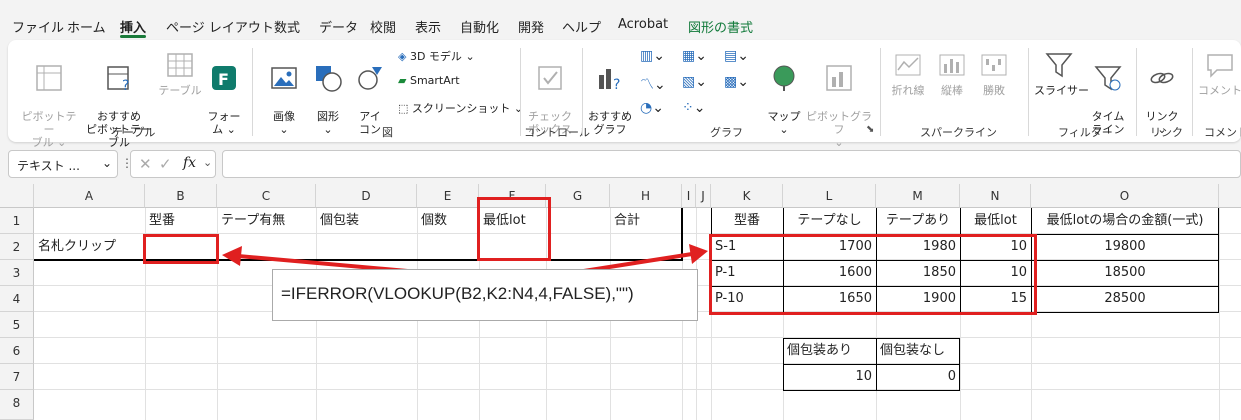 The height and width of the screenshot is (420, 1241). What do you see at coordinates (485, 295) in the screenshot?
I see `formula-callout: =IFERROR(VLOOKUP(B2,K2:N4,4,FALSE),"")` at bounding box center [485, 295].